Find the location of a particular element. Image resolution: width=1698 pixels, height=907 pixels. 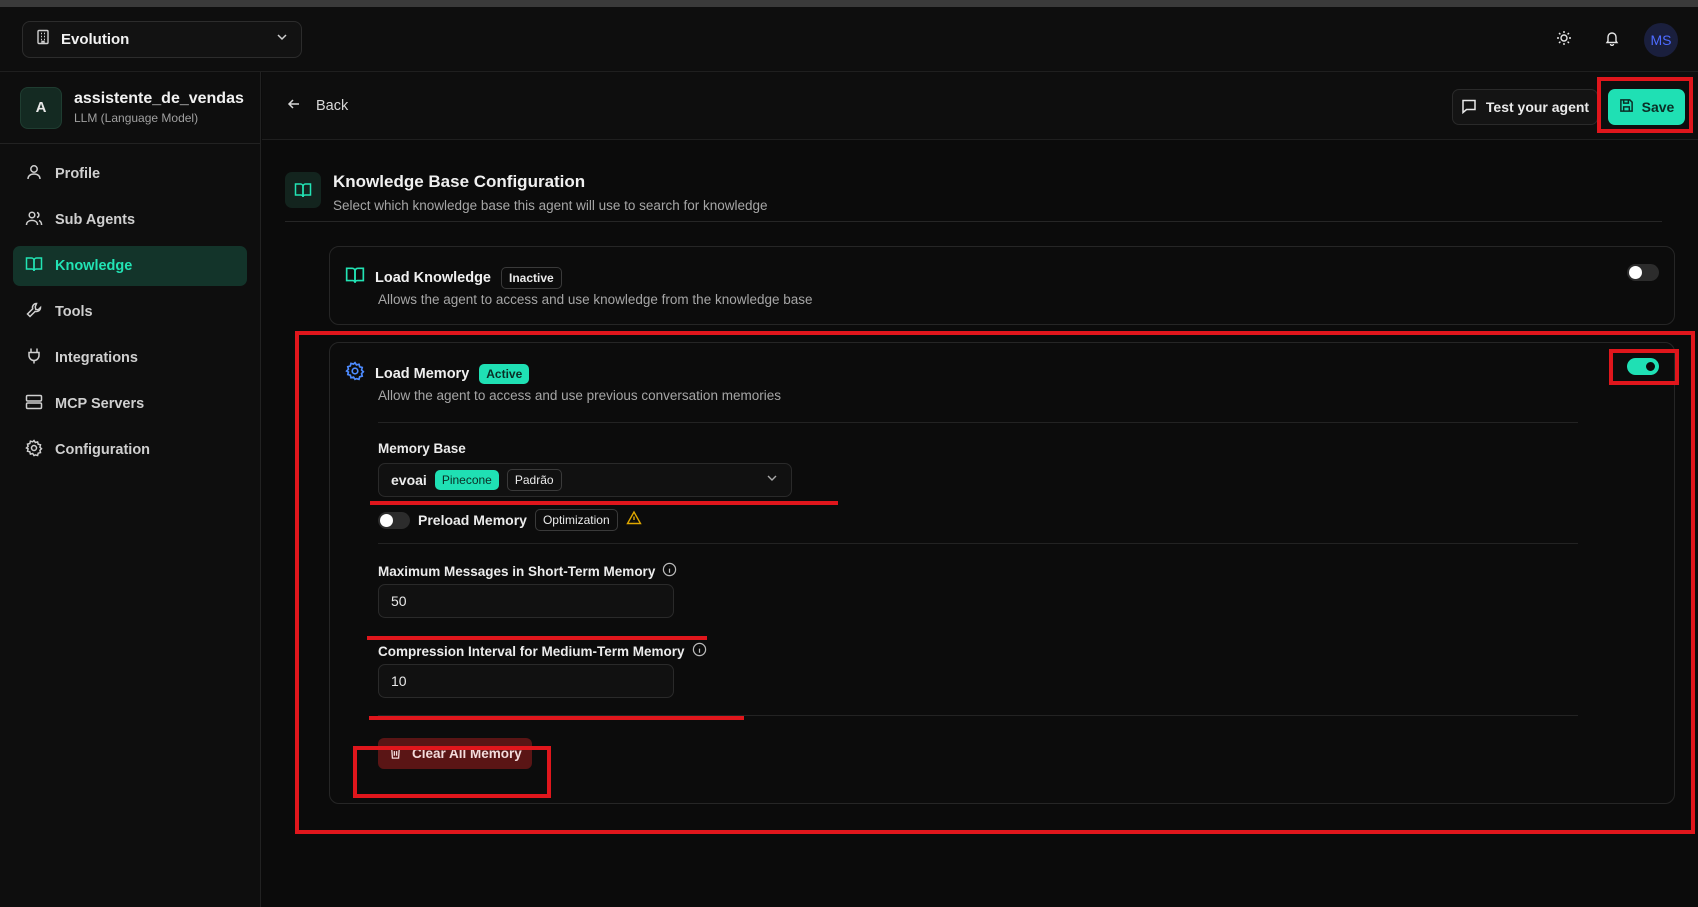

sidebar-item-knowledge: Knowledge is located at coordinates (130, 266).